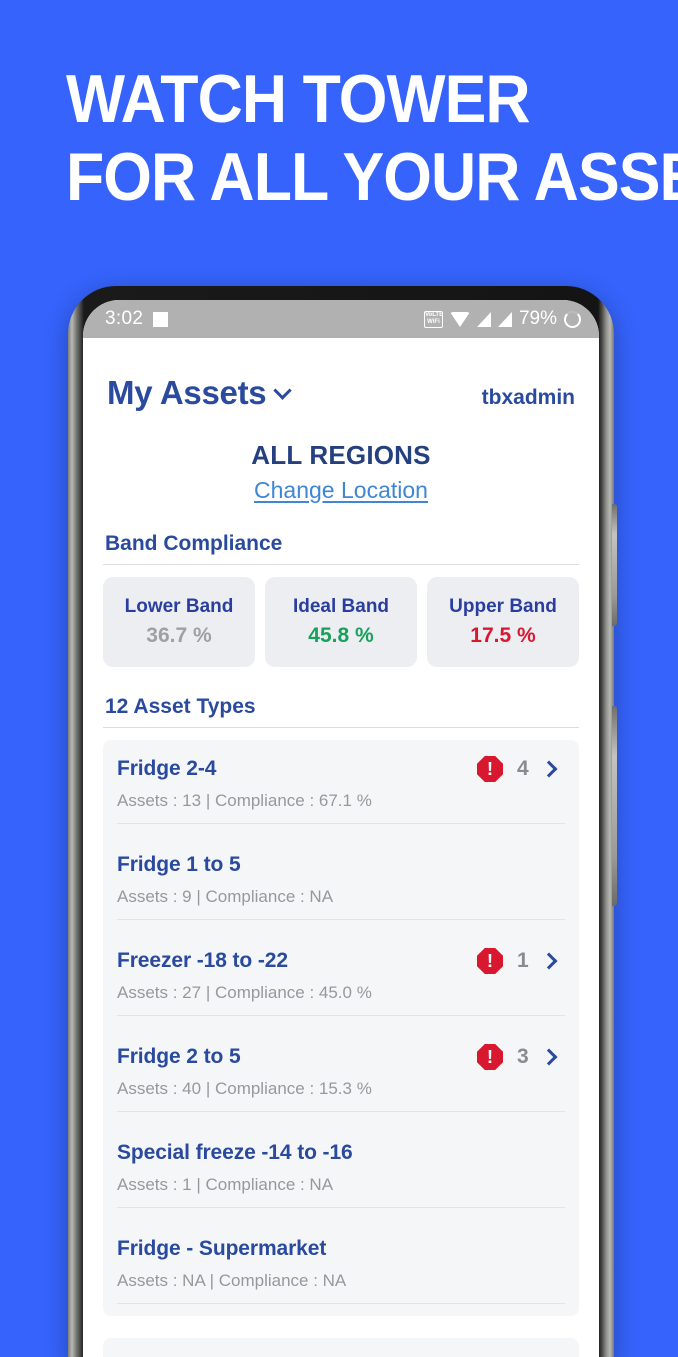 This screenshot has height=1357, width=678. What do you see at coordinates (503, 622) in the screenshot?
I see `band-card-upper: Upper Band 17.5 %` at bounding box center [503, 622].